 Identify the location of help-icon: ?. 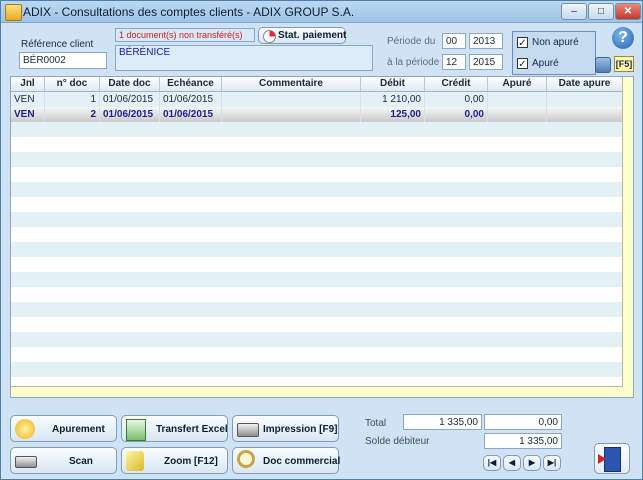
(623, 38).